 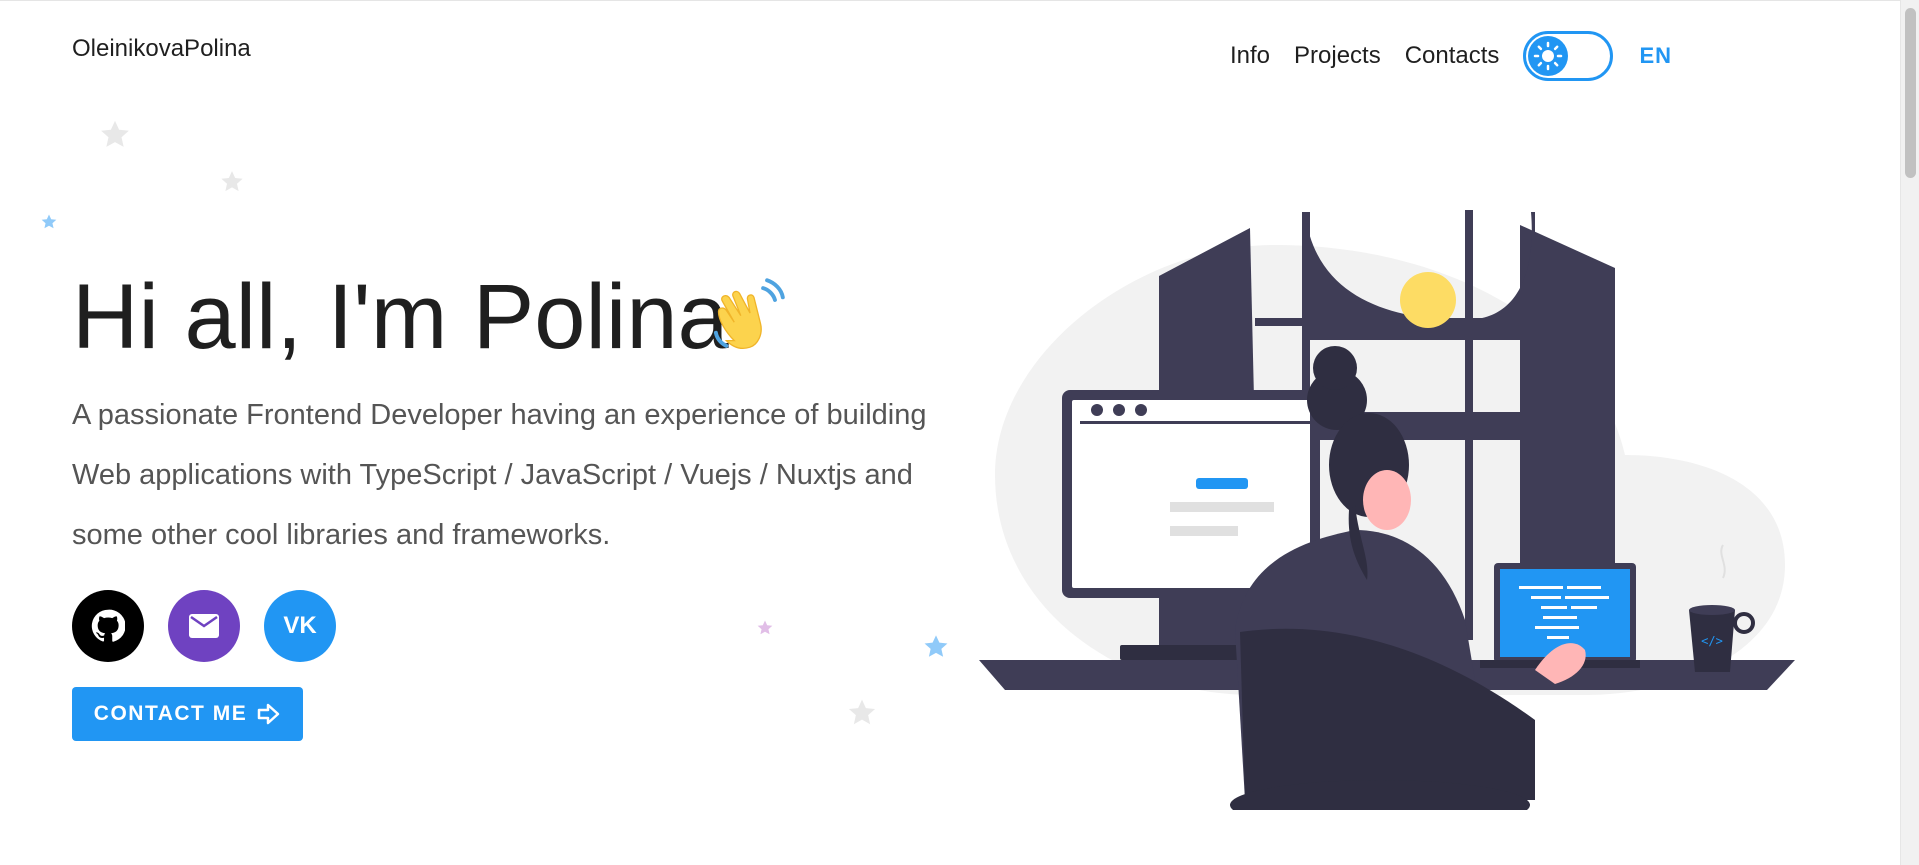 I want to click on vk-button: VK, so click(x=300, y=626).